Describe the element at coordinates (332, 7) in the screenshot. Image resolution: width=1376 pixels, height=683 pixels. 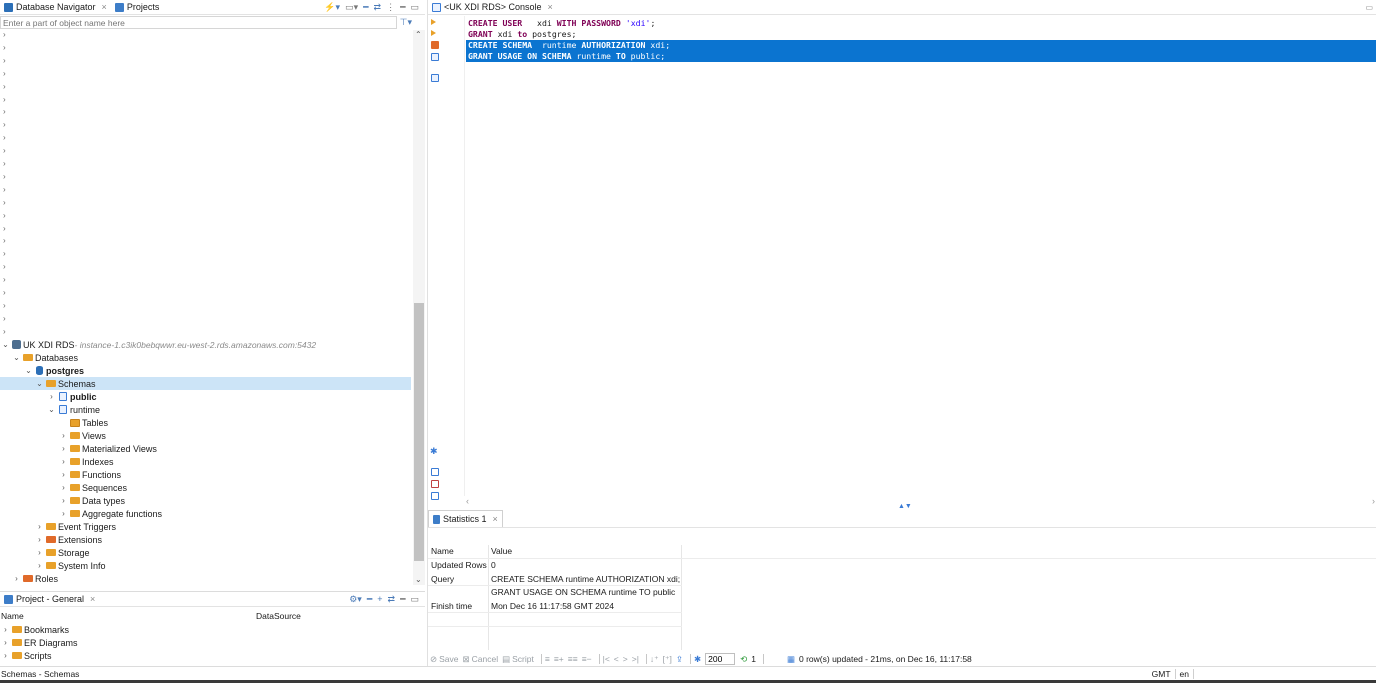
I see `connect-icon: ⚡▾` at that location.